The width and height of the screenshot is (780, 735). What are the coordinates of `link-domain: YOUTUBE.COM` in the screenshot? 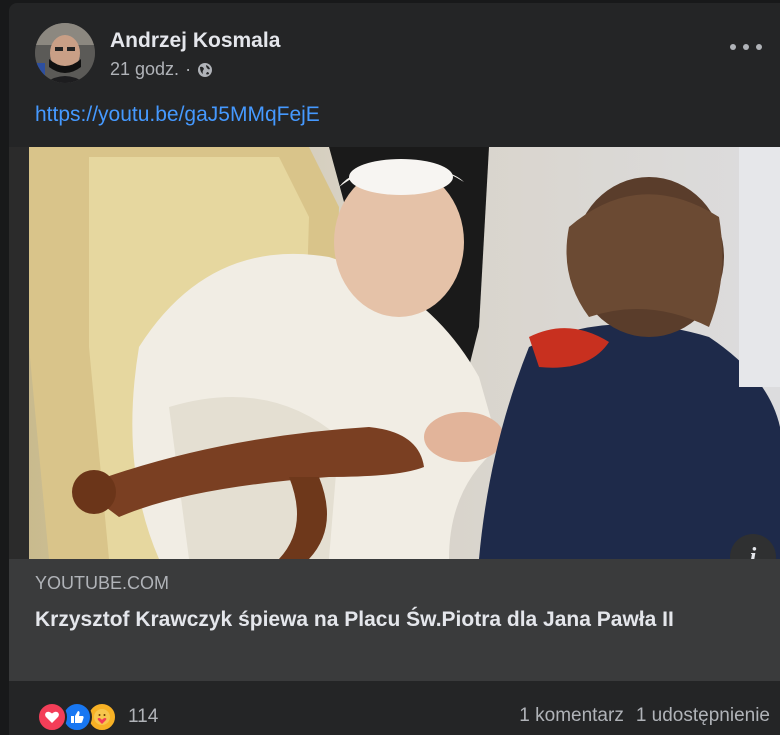 It's located at (102, 583).